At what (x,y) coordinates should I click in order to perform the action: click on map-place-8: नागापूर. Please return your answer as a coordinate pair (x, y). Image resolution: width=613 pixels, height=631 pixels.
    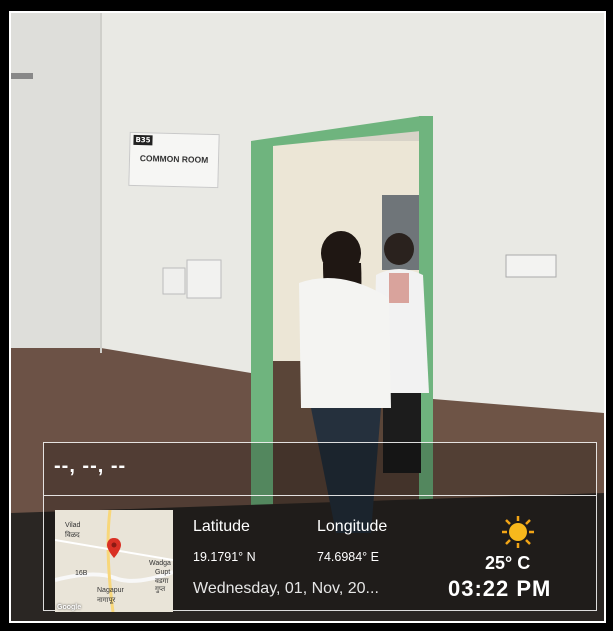
    Looking at the image, I should click on (106, 600).